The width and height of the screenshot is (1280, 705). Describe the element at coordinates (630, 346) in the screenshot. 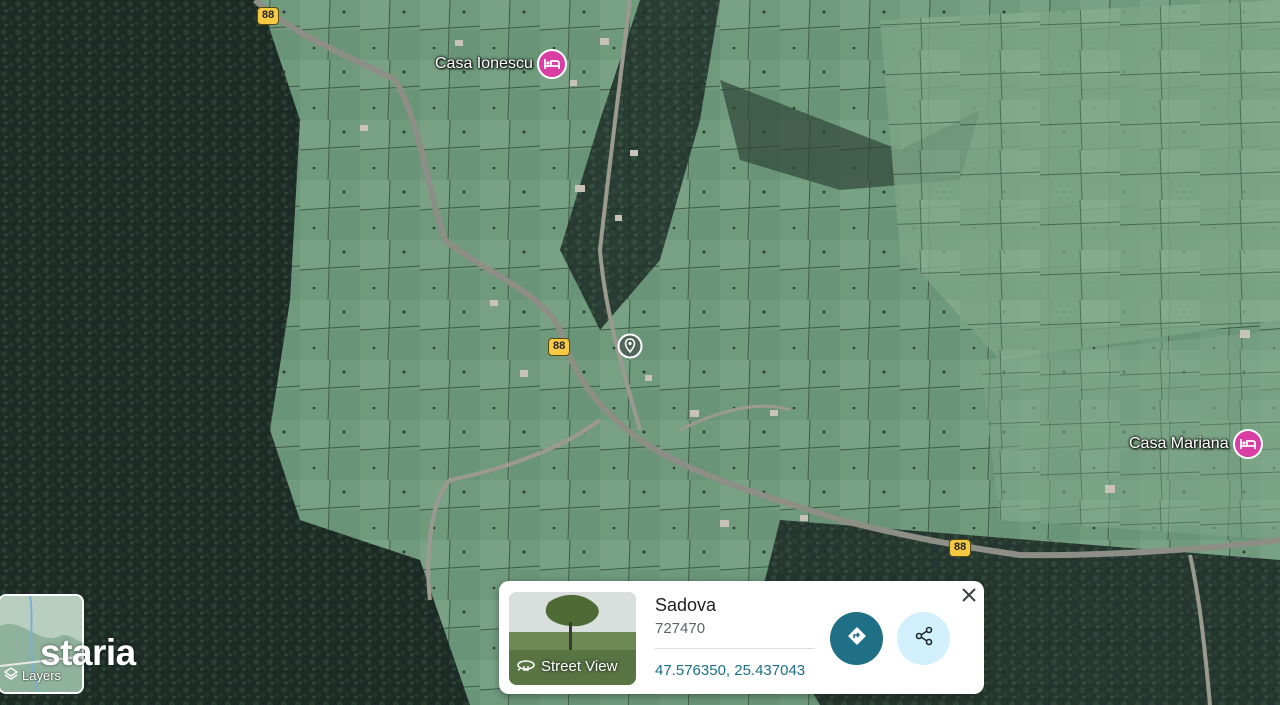

I see `location-pin-icon` at that location.